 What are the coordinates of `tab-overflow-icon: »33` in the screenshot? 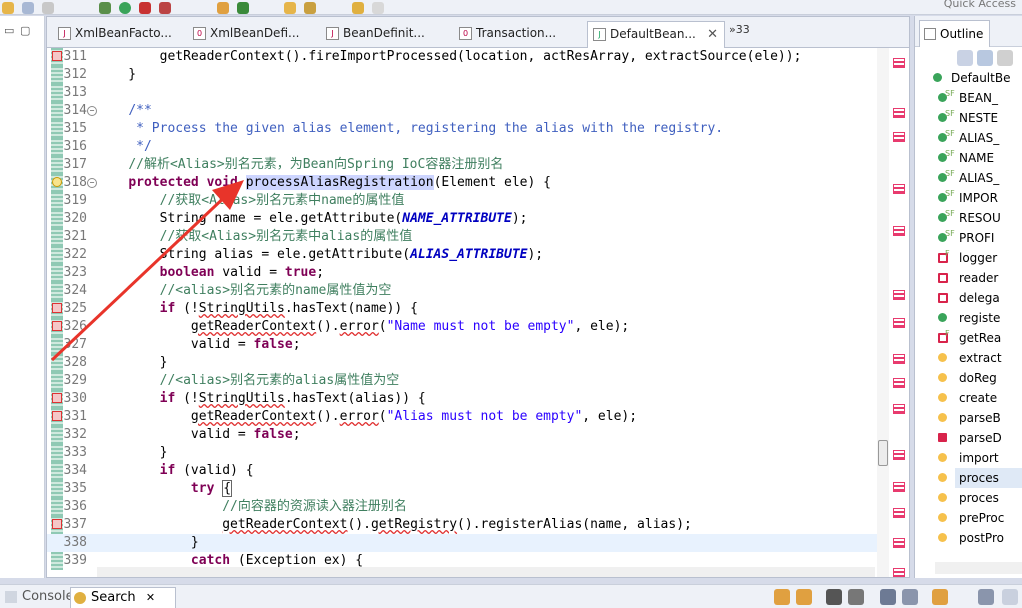 It's located at (739, 29).